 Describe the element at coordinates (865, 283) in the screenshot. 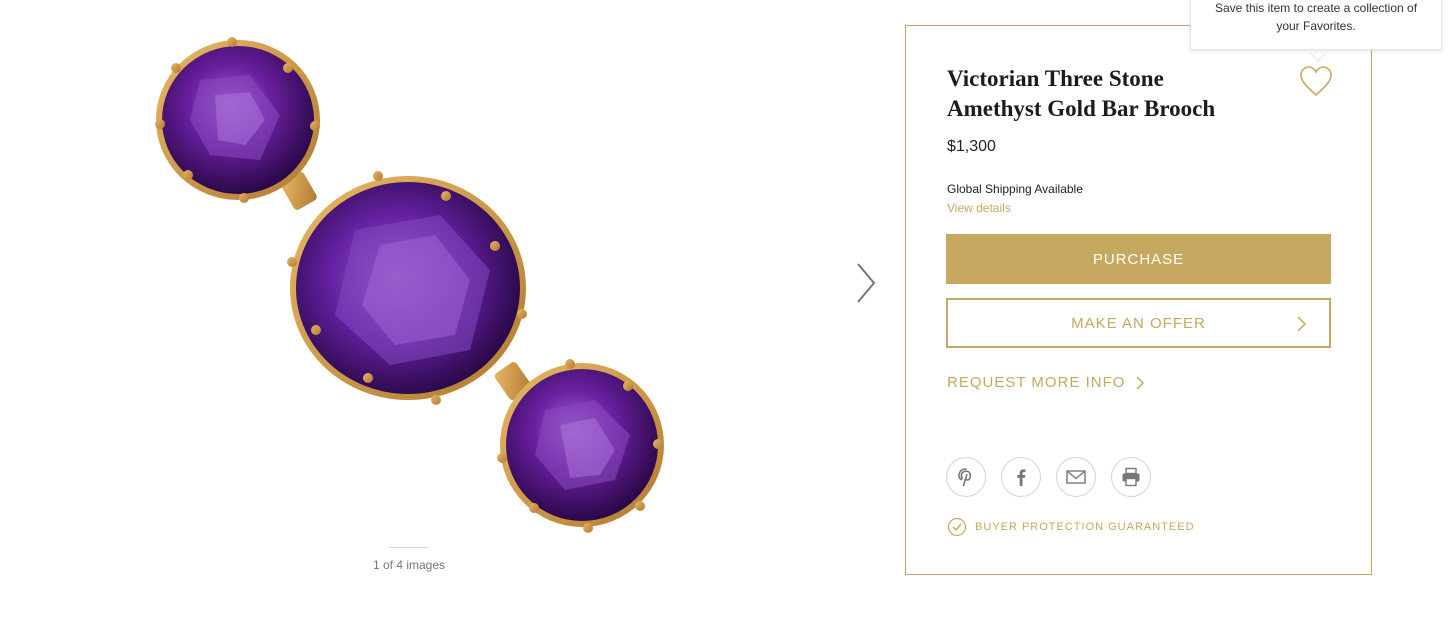

I see `next-image-arrow-icon` at that location.